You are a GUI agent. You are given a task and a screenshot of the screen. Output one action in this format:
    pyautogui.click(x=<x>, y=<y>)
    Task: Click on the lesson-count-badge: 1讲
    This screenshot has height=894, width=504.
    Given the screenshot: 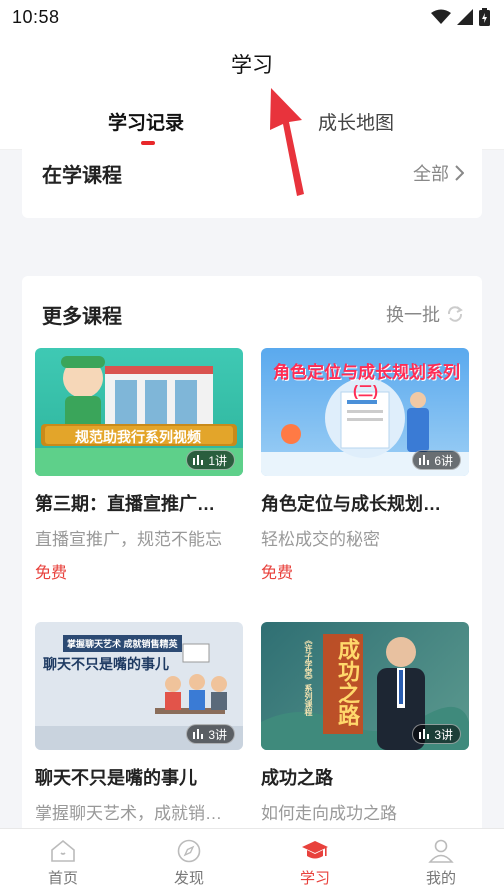 What is the action you would take?
    pyautogui.click(x=210, y=460)
    